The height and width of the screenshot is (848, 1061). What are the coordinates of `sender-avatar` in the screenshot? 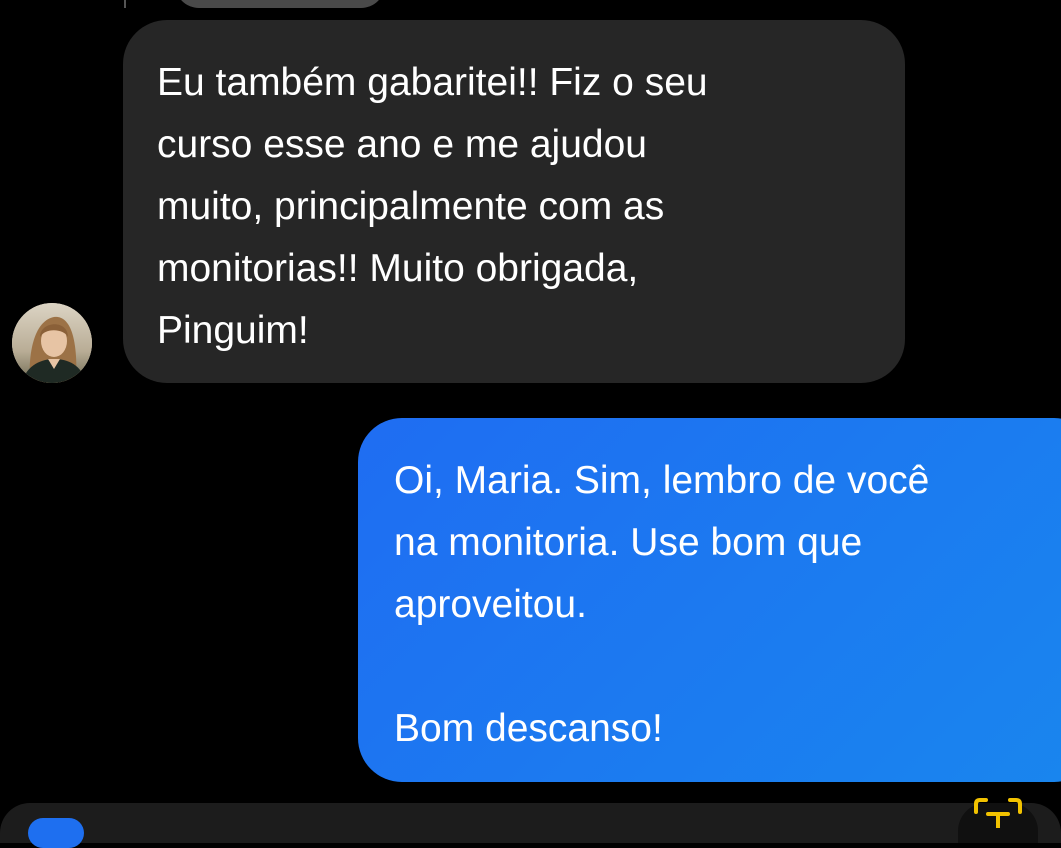 It's located at (52, 343).